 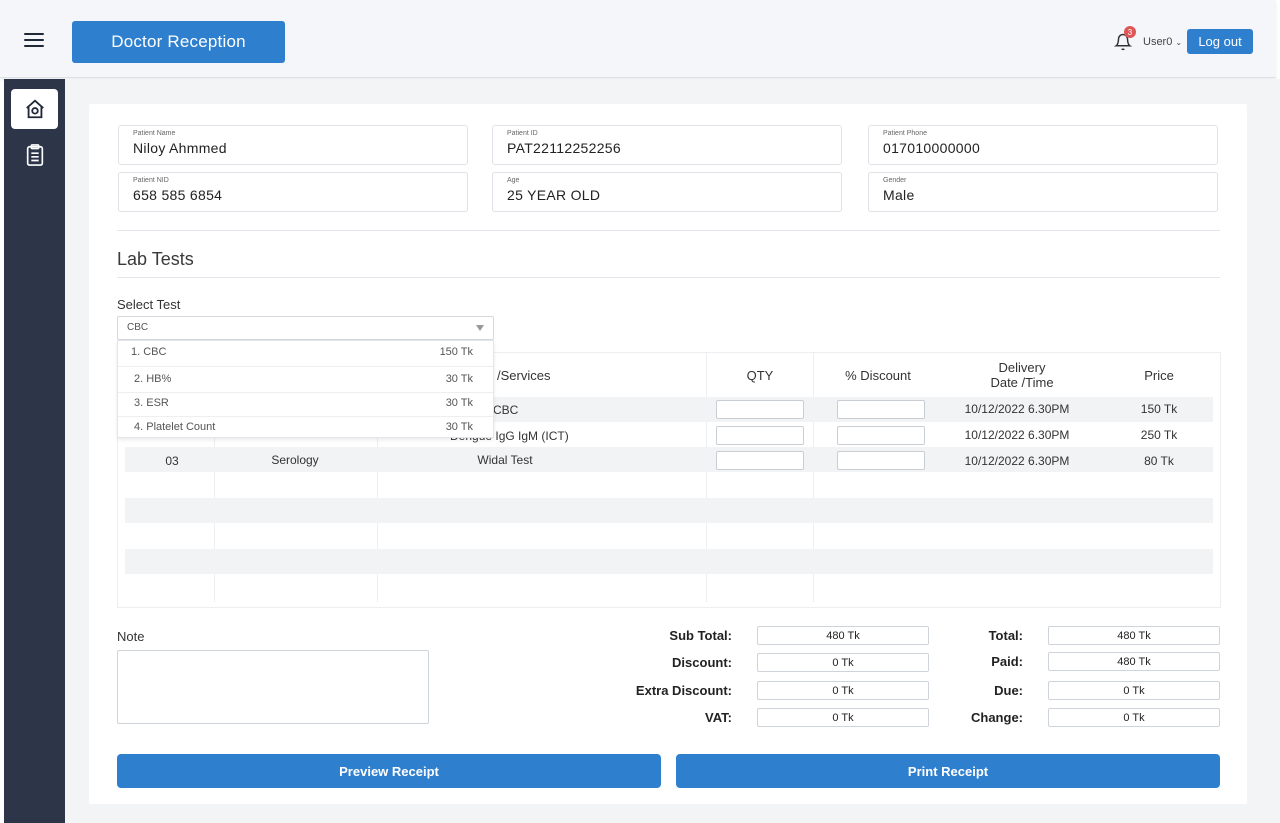 What do you see at coordinates (718, 717) in the screenshot?
I see `vat-label: VAT:` at bounding box center [718, 717].